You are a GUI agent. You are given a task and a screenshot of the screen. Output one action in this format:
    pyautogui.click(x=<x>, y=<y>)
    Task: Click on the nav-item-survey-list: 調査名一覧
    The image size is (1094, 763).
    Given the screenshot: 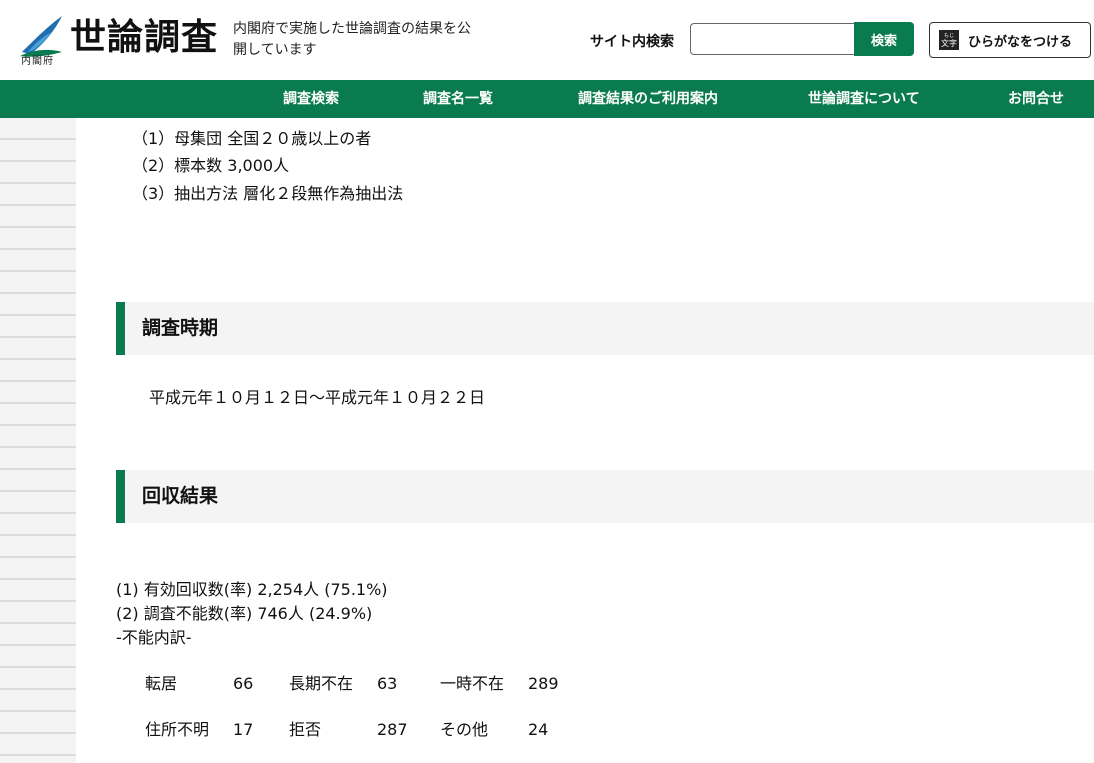 What is the action you would take?
    pyautogui.click(x=458, y=99)
    